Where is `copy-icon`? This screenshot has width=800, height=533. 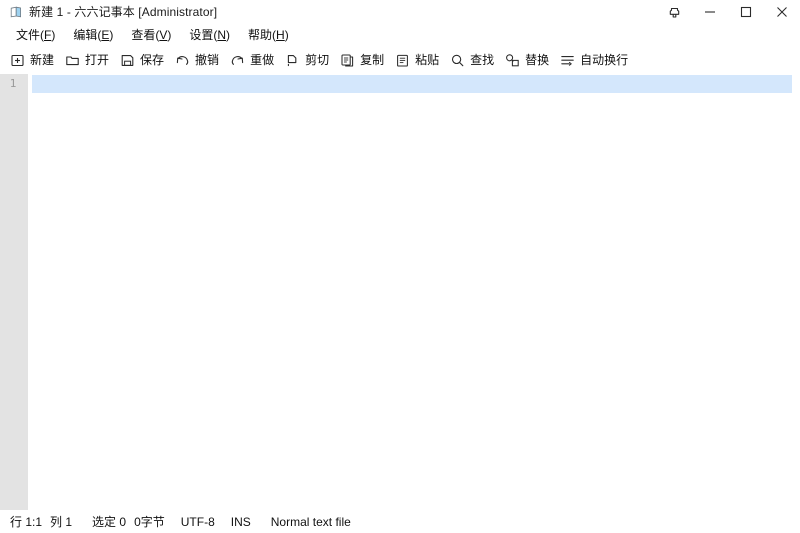 copy-icon is located at coordinates (347, 60).